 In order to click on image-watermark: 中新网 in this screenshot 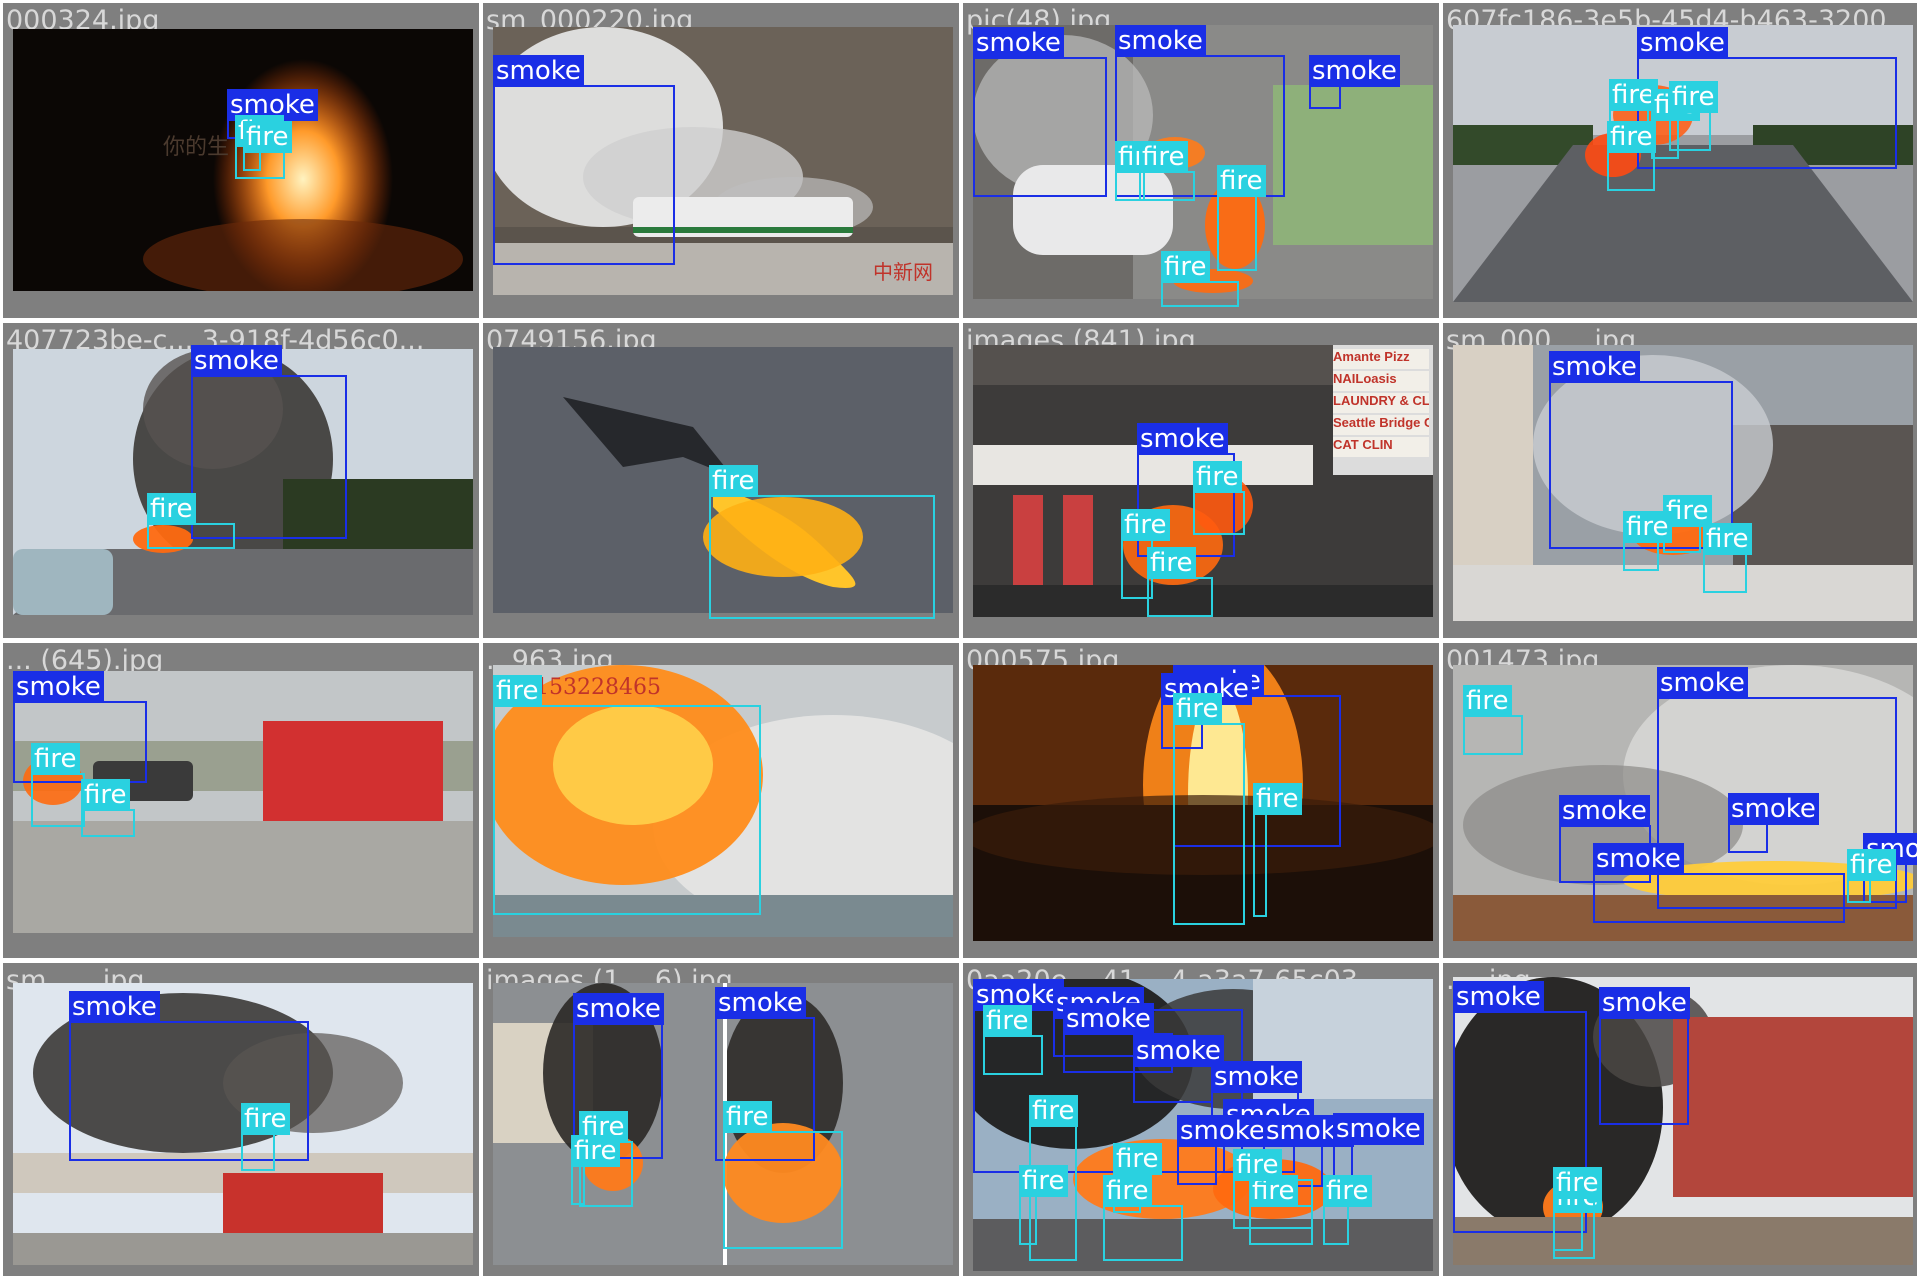, I will do `click(903, 272)`.